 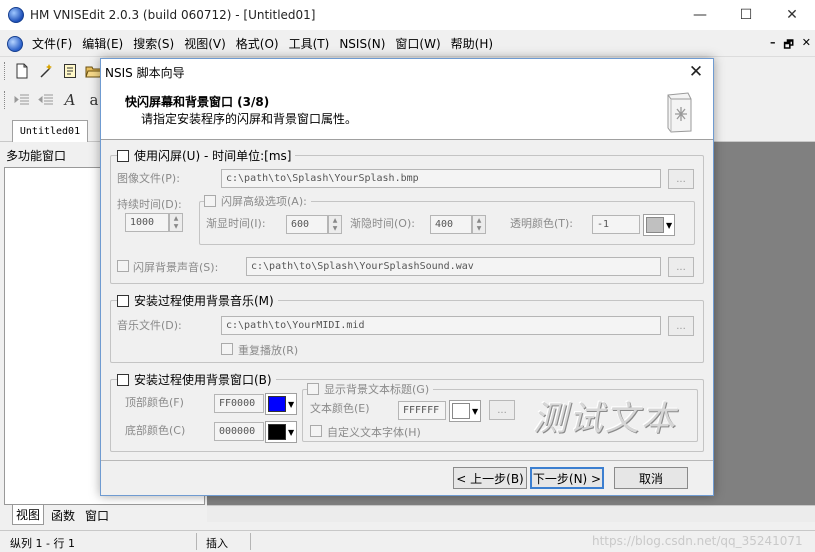 What do you see at coordinates (453, 266) in the screenshot?
I see `splash-sound-input: c:\path\to\Splash\YourSplashSound.wav` at bounding box center [453, 266].